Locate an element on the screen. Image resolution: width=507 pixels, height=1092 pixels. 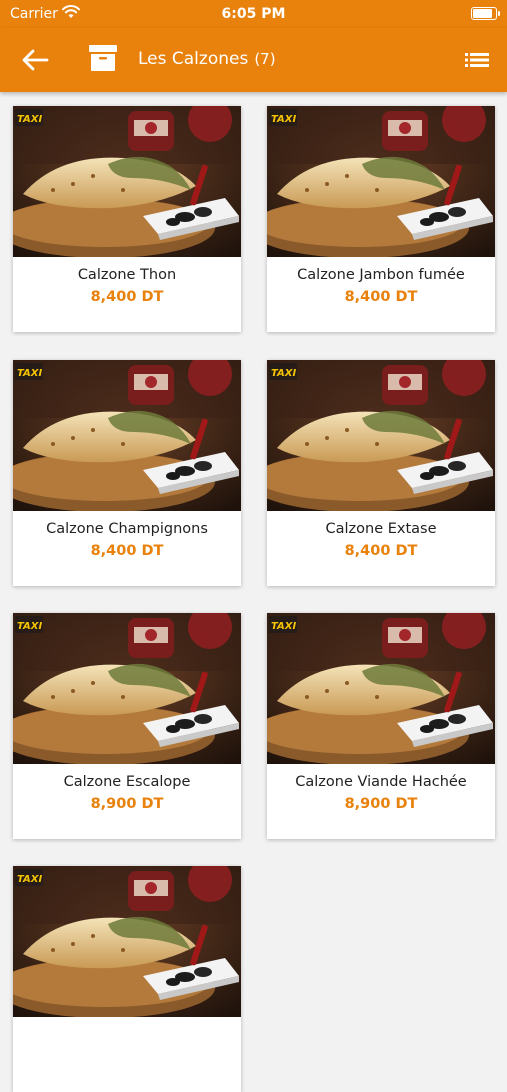
status-bar: Carrier 6:05 PM is located at coordinates (253, 14).